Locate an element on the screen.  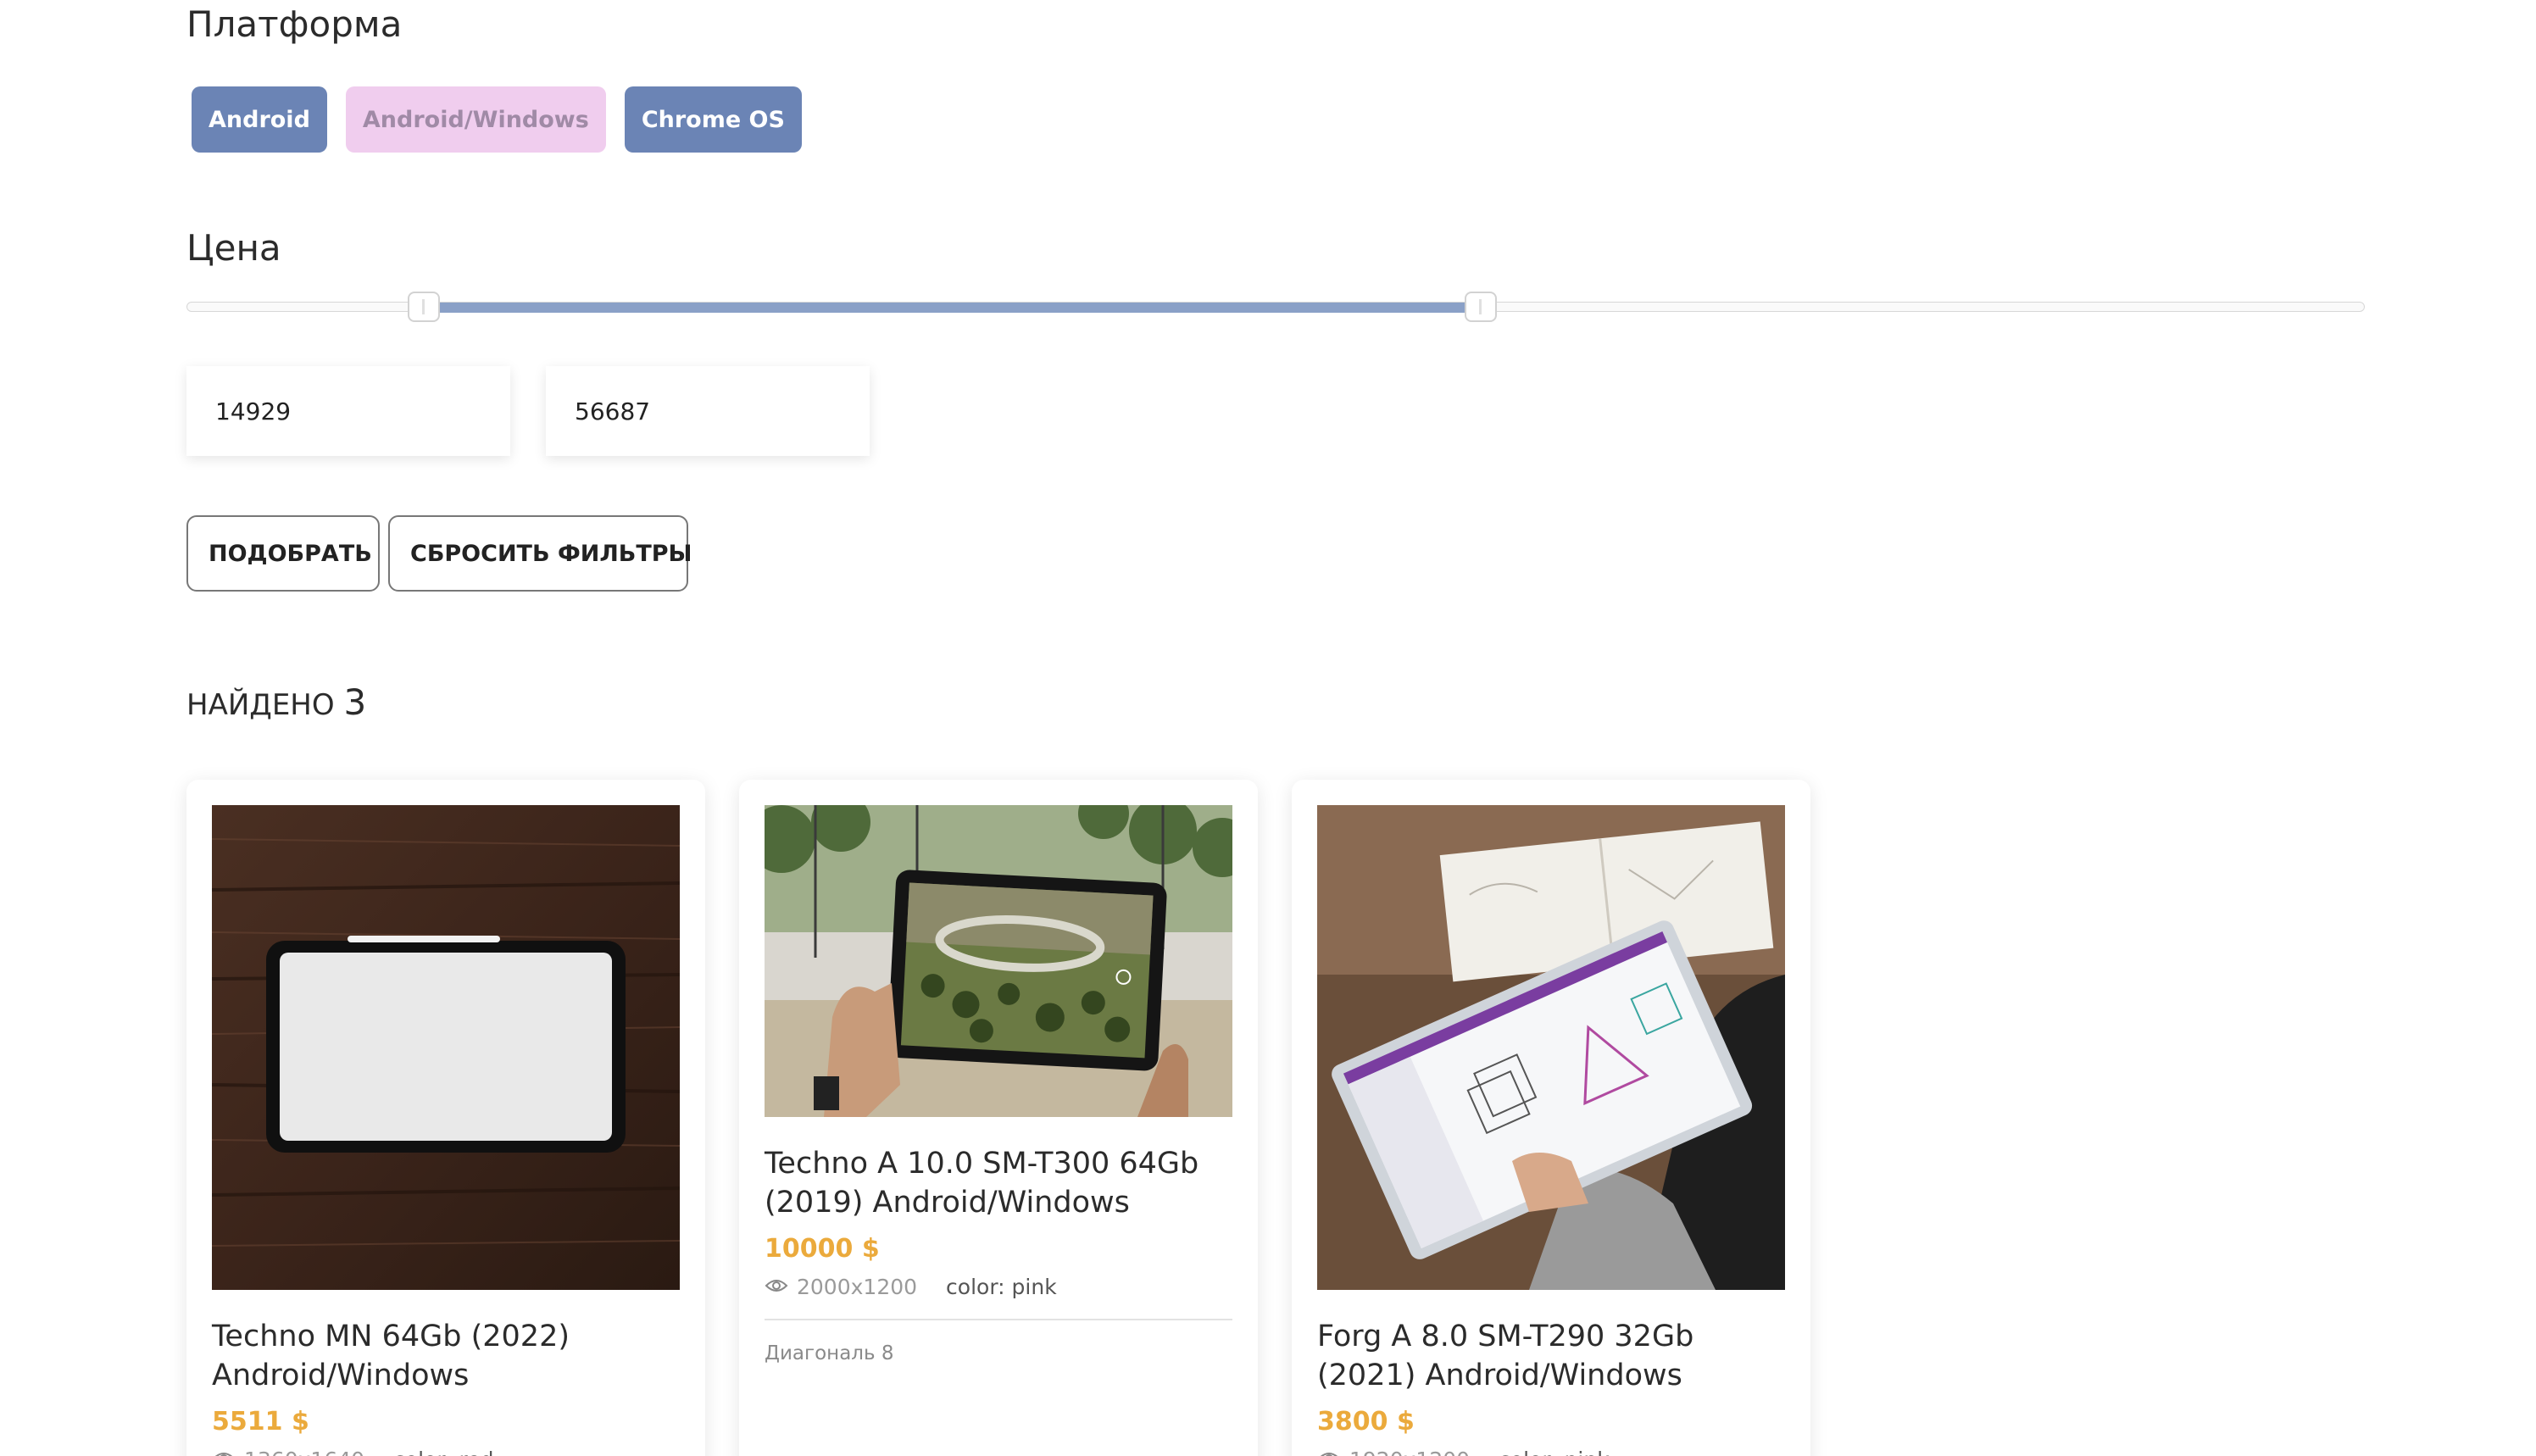
card-divider is located at coordinates (998, 1319).